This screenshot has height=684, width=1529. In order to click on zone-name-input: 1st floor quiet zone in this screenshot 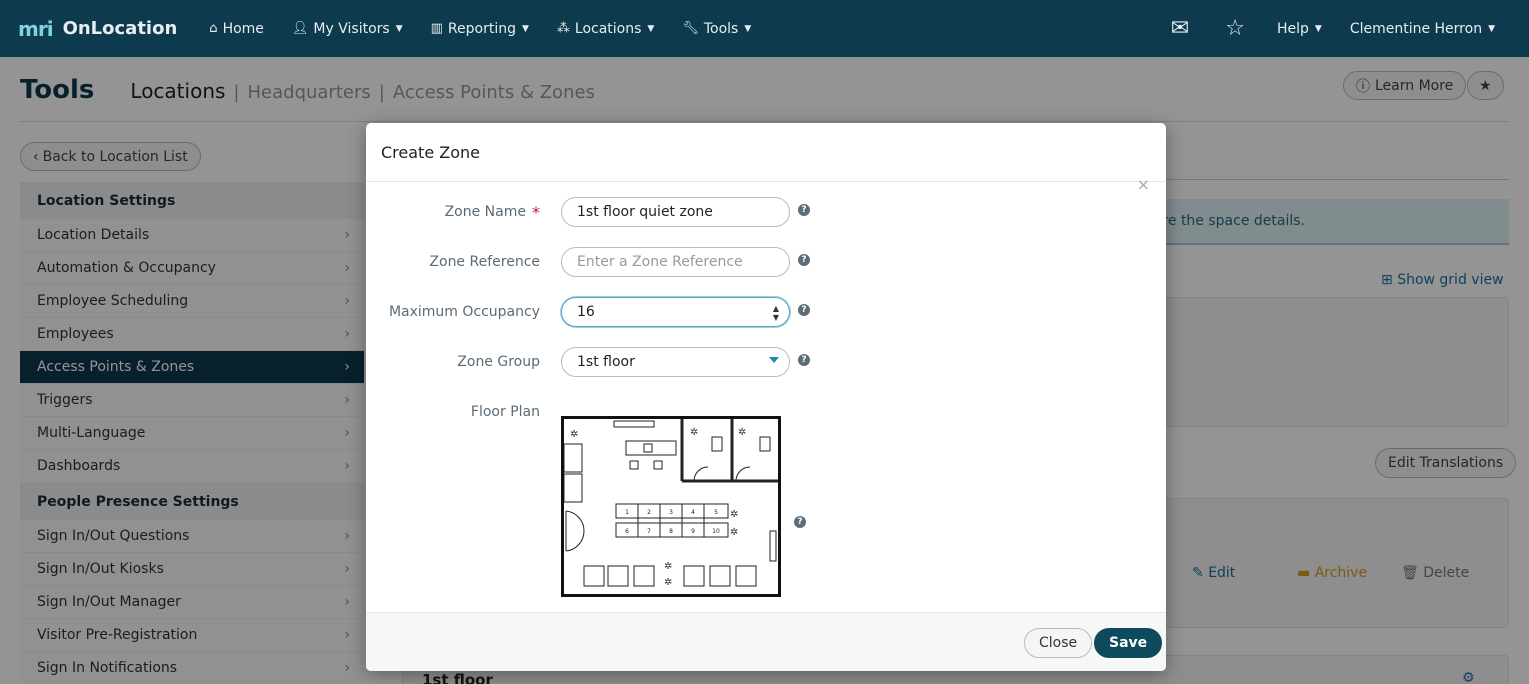, I will do `click(675, 212)`.